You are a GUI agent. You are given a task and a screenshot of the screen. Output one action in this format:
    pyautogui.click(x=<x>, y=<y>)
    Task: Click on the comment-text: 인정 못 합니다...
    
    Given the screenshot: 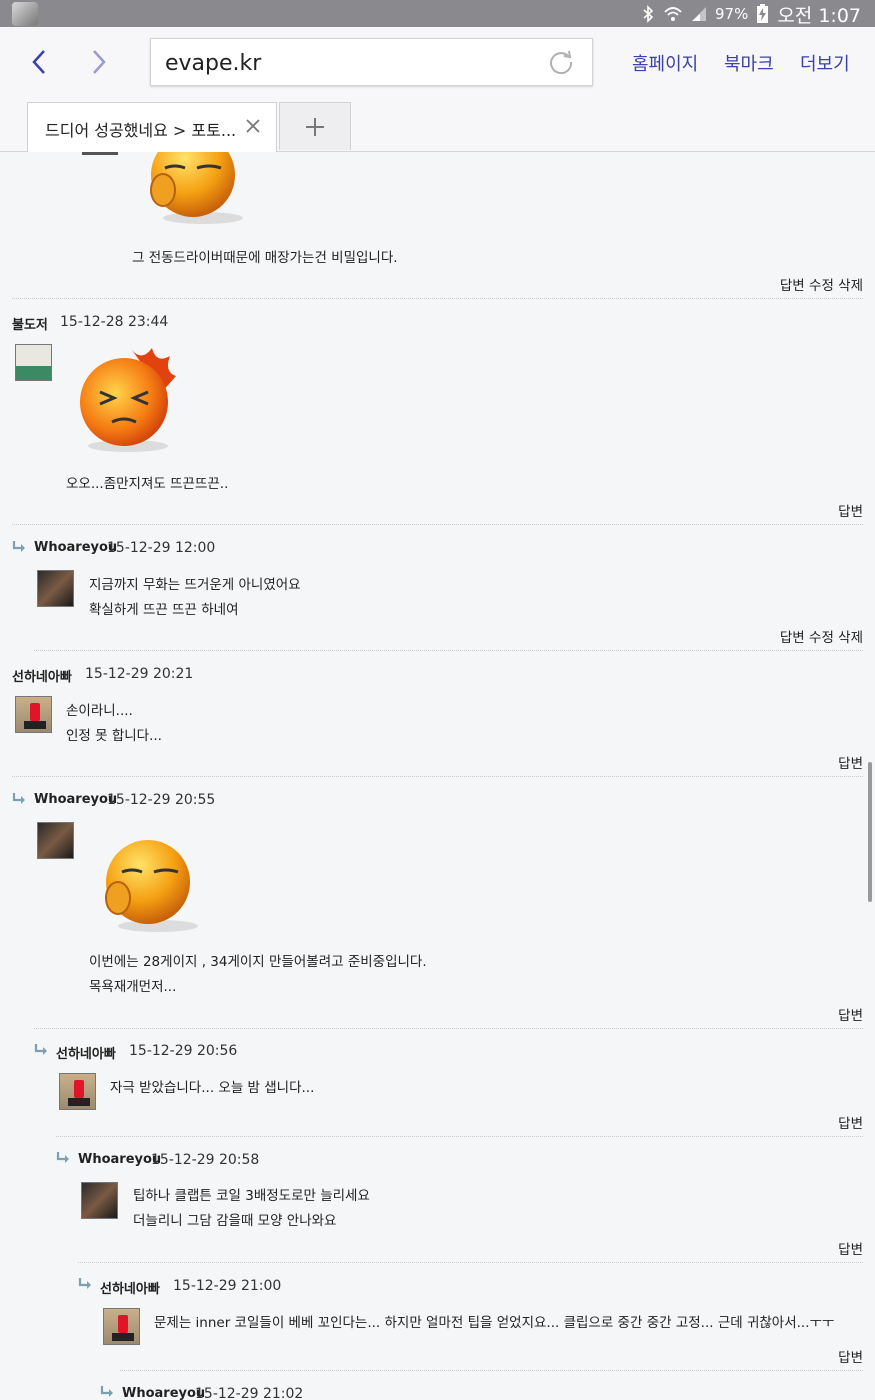 What is the action you would take?
    pyautogui.click(x=114, y=736)
    